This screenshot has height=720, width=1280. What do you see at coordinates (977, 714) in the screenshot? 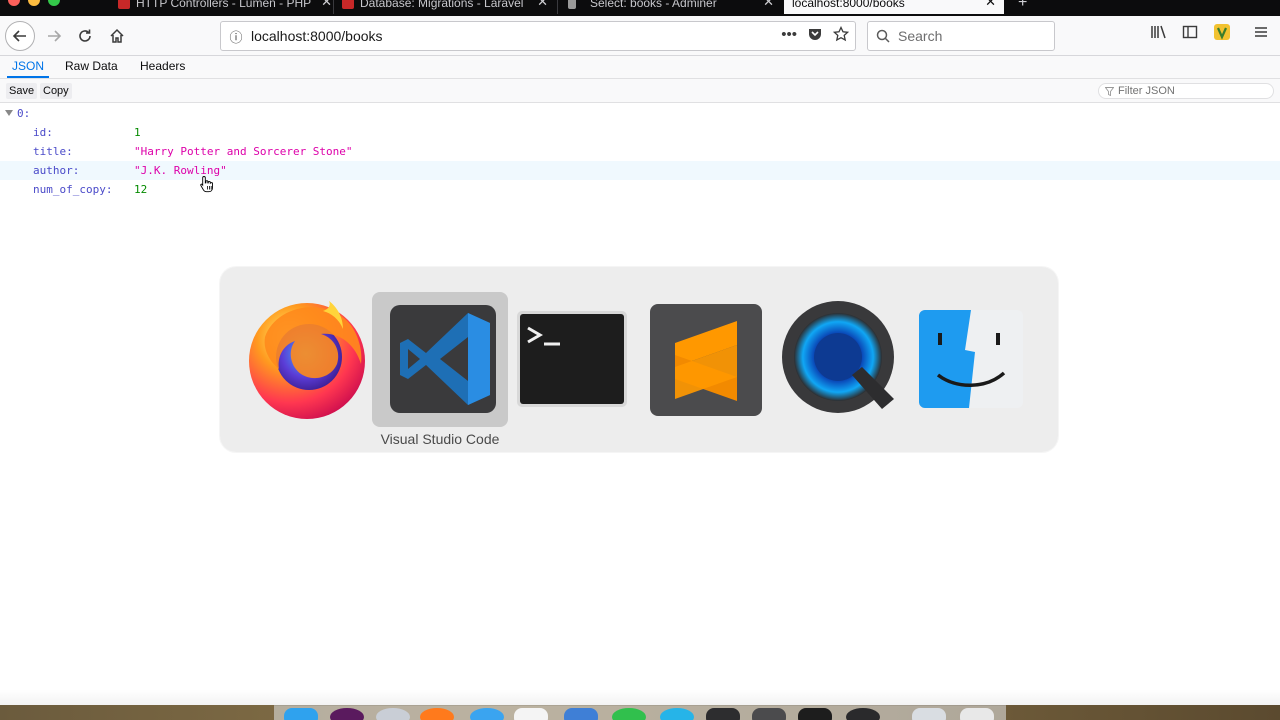
I see `dock-trash-icon` at bounding box center [977, 714].